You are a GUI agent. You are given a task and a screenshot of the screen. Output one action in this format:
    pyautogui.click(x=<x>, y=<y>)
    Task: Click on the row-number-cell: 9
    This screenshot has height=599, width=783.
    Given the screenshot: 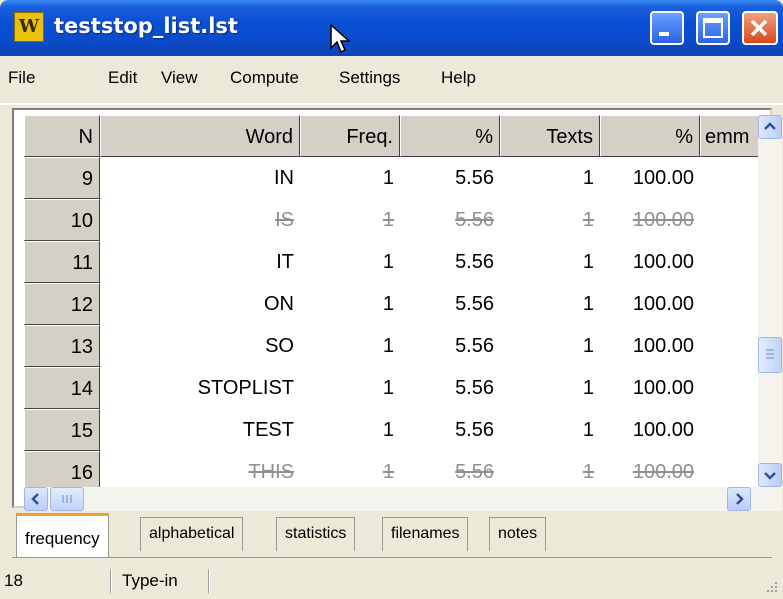 What is the action you would take?
    pyautogui.click(x=62, y=178)
    